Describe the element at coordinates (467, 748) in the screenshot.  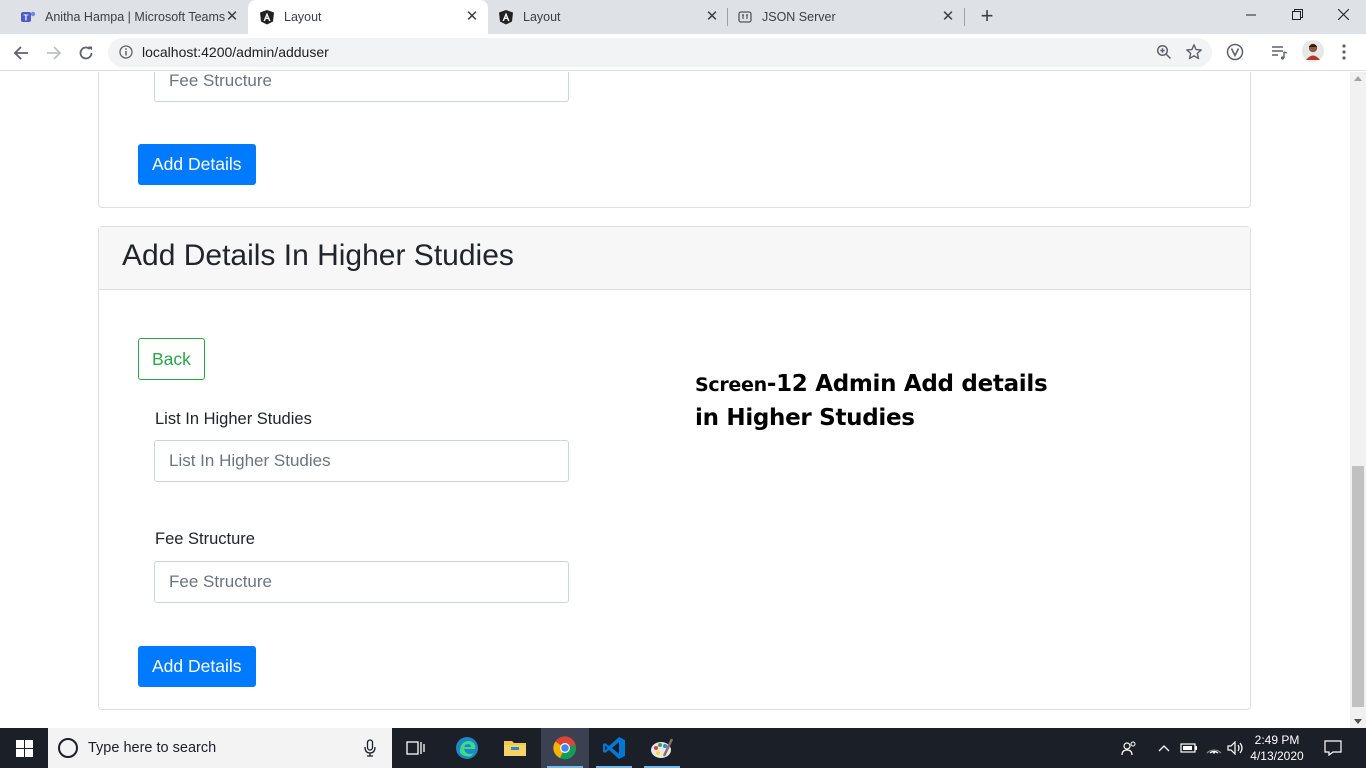
I see `edge-icon` at that location.